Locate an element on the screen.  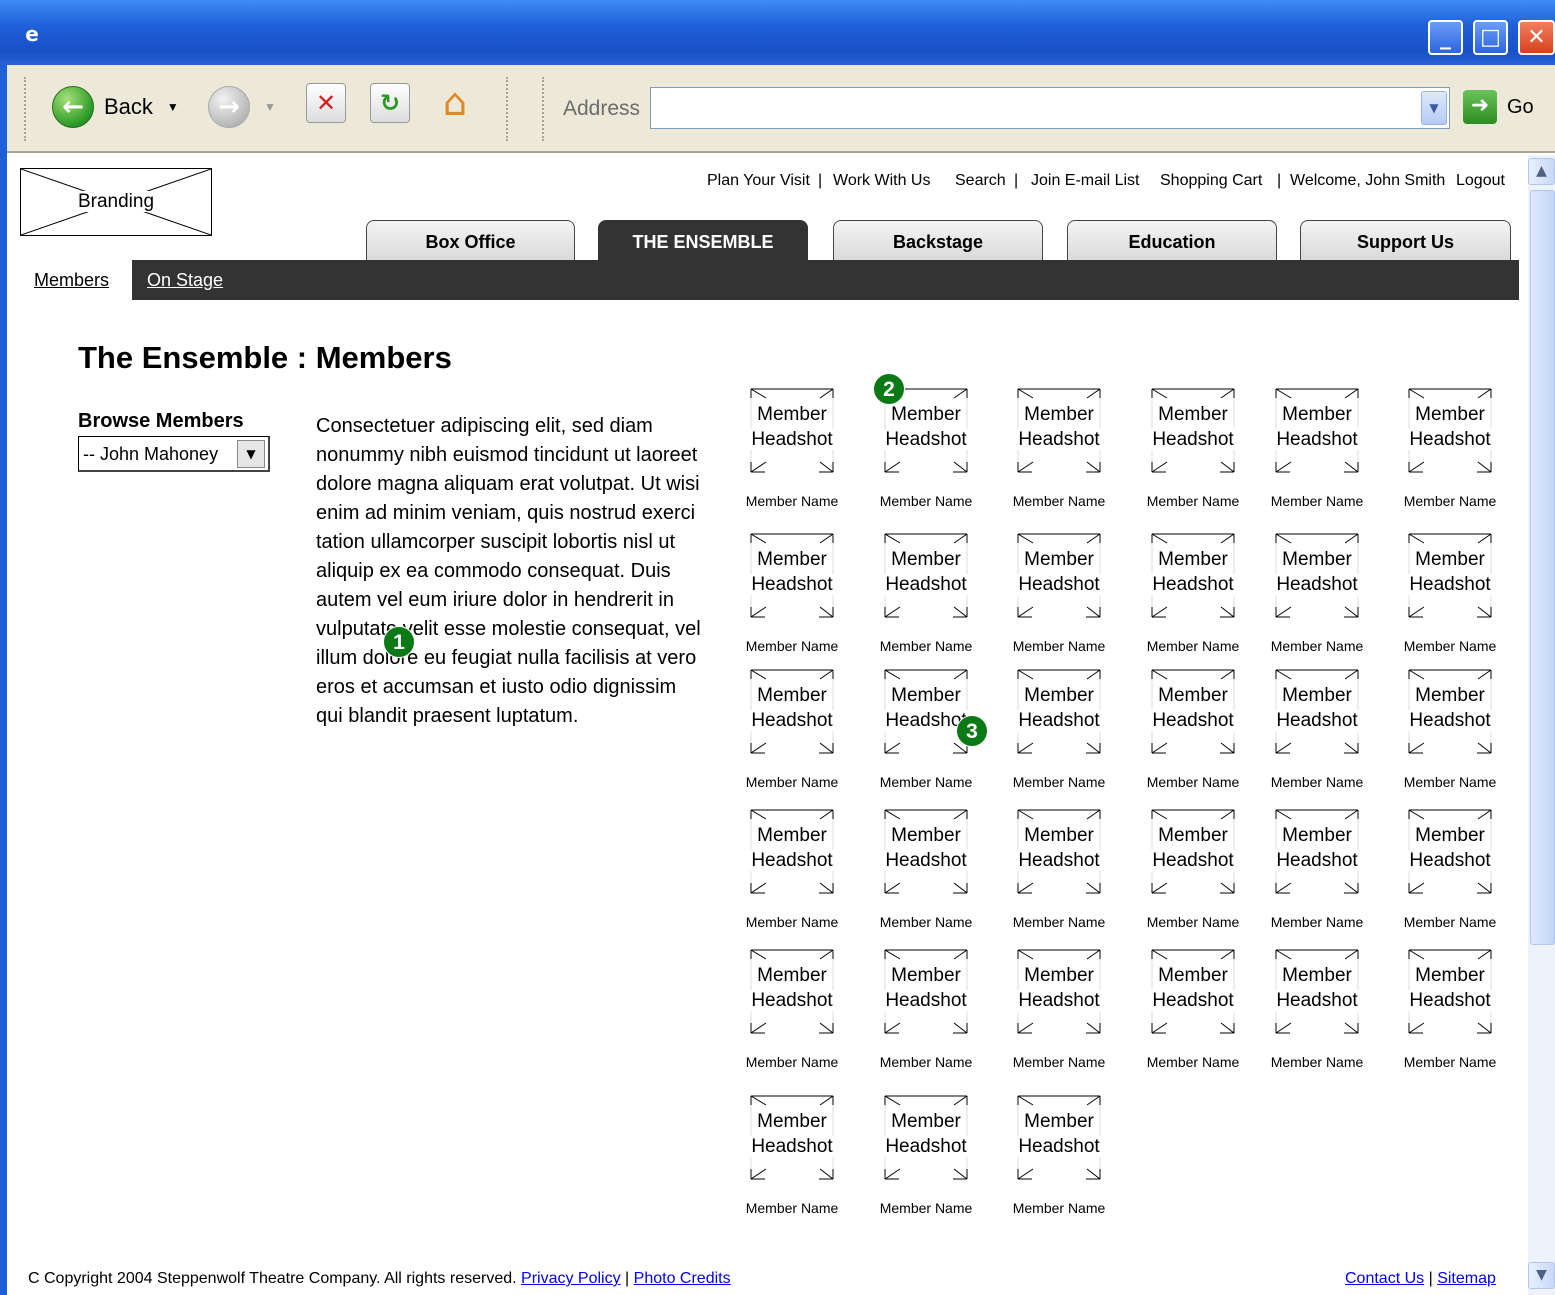
link-sitemap: Sitemap is located at coordinates (1466, 1278).